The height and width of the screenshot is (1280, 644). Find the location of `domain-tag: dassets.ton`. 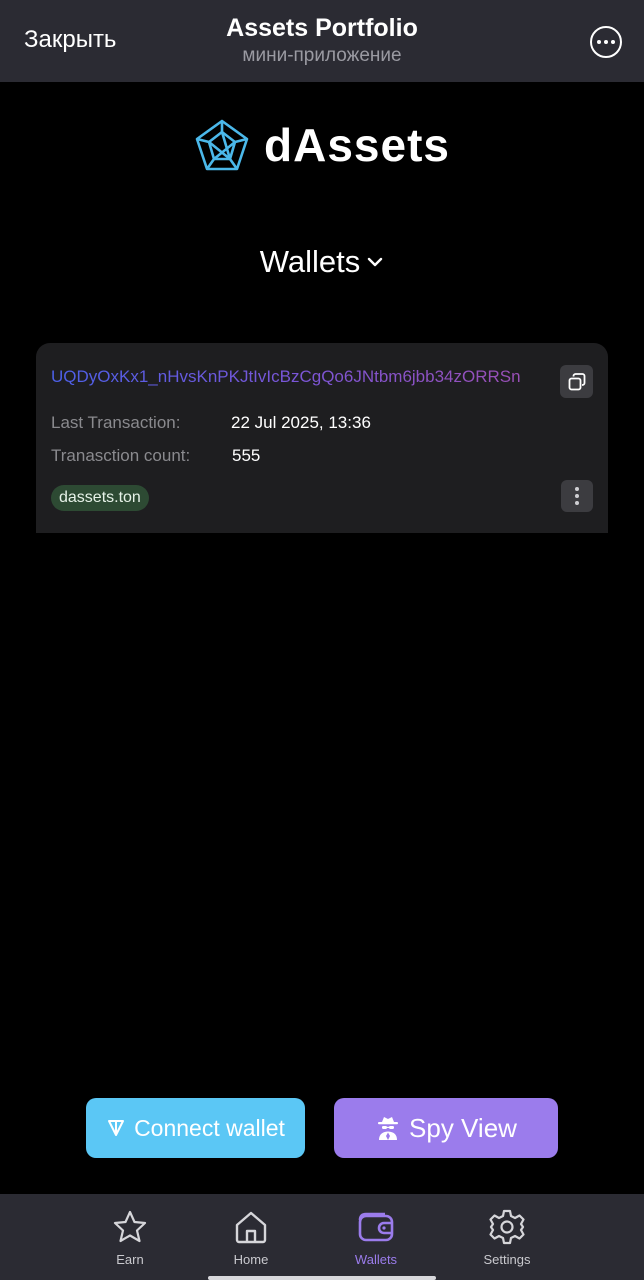

domain-tag: dassets.ton is located at coordinates (100, 498).